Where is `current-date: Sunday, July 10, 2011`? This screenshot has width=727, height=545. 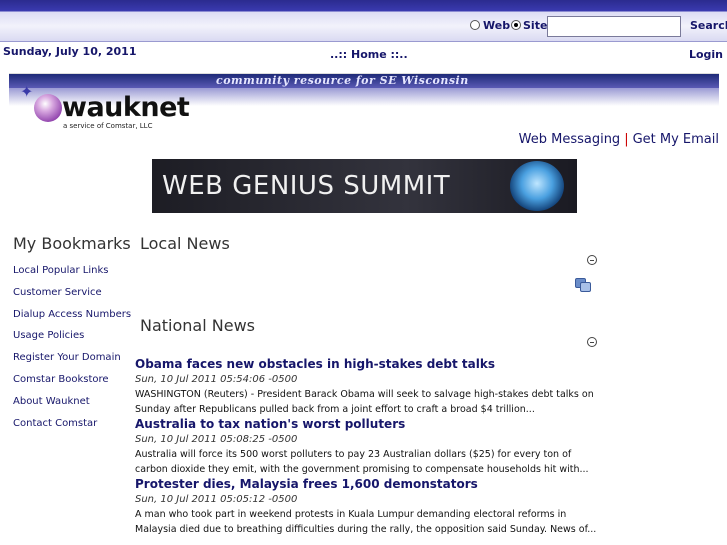
current-date: Sunday, July 10, 2011 is located at coordinates (70, 51).